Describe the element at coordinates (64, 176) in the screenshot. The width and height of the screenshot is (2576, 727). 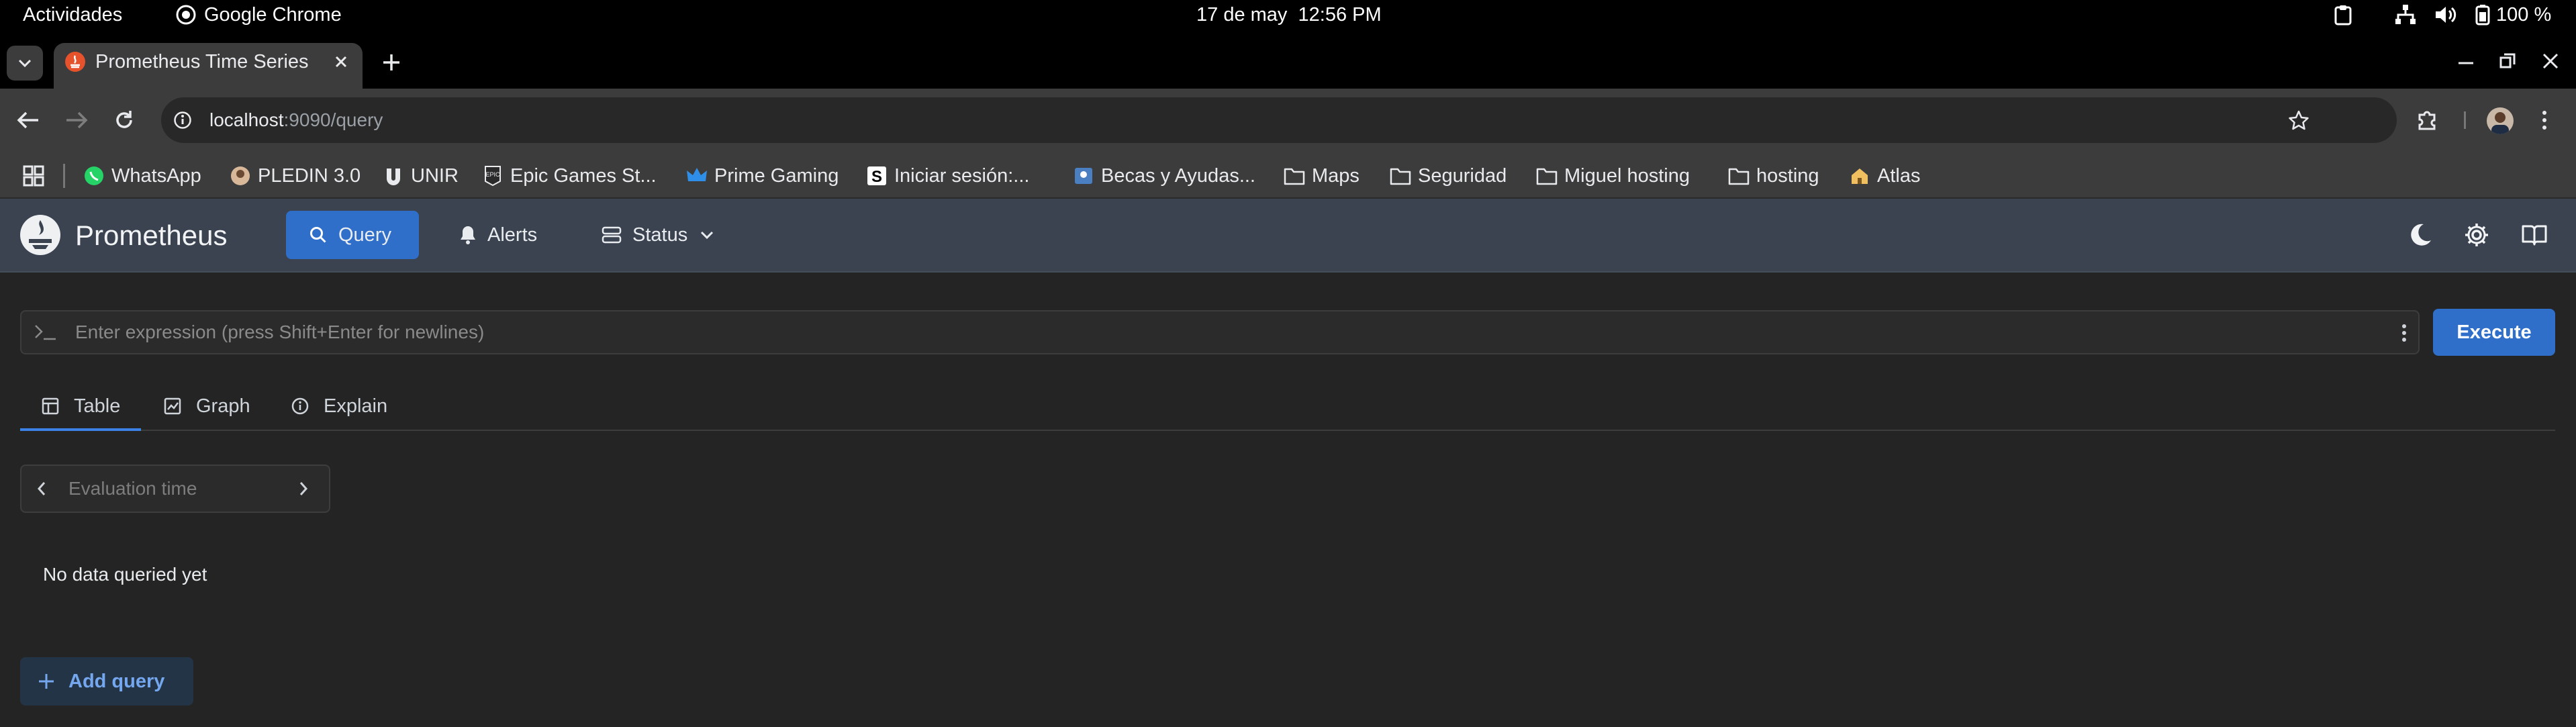
I see `bookmarks-divider` at that location.